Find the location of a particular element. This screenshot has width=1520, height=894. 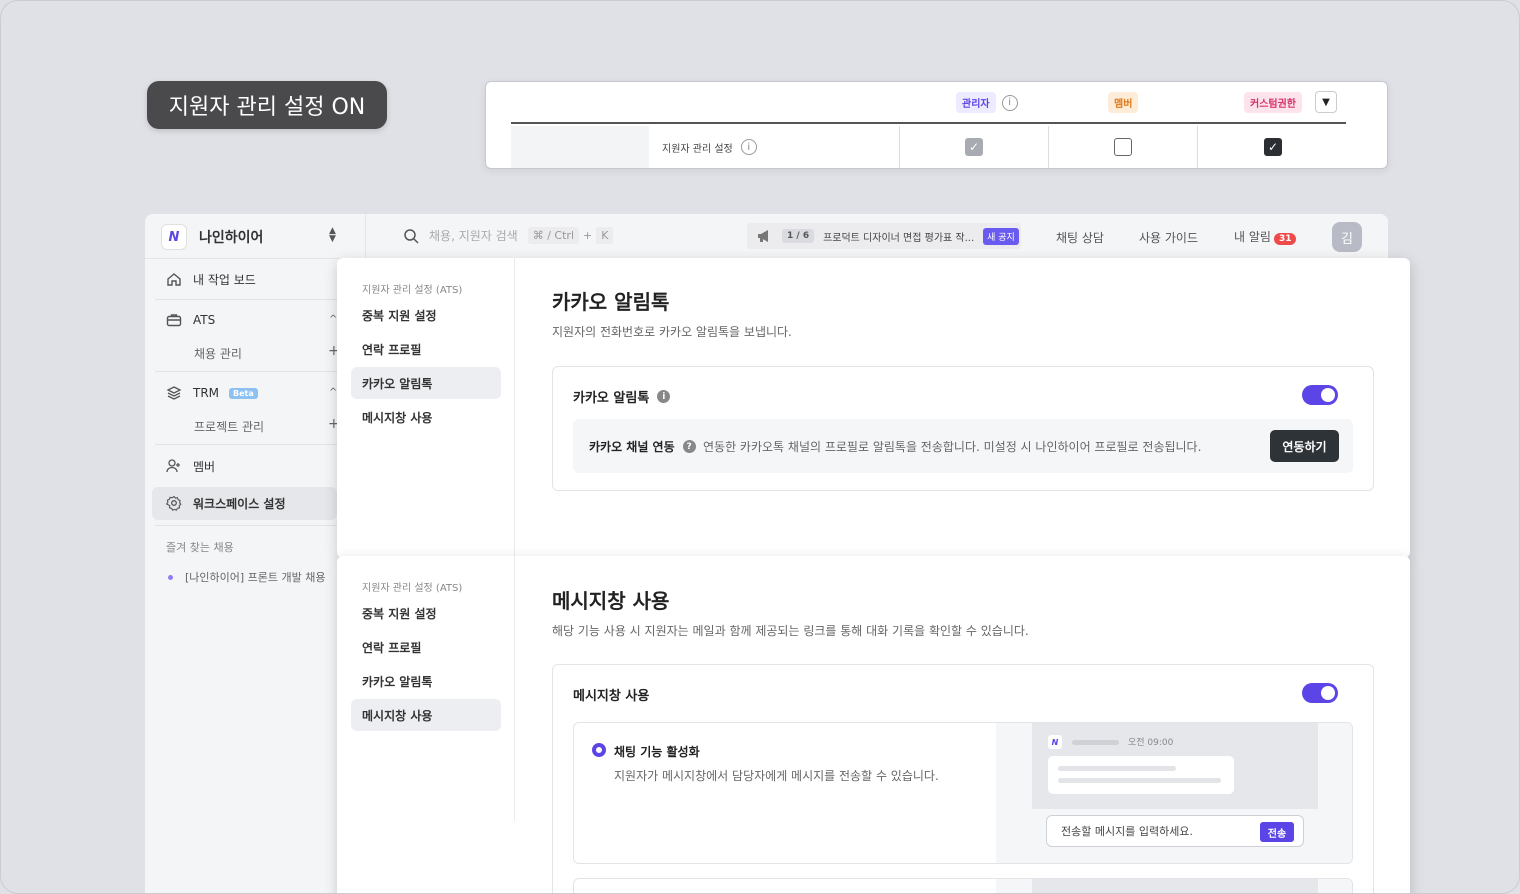

help-icon: ? is located at coordinates (689, 446).